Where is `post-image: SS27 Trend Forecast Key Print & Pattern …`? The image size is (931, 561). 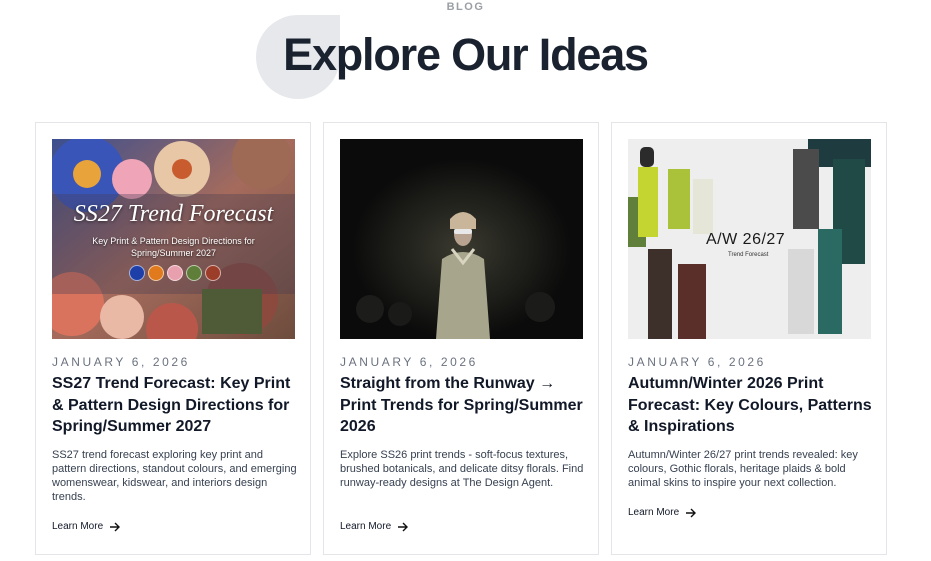
post-image: SS27 Trend Forecast Key Print & Pattern … is located at coordinates (173, 239).